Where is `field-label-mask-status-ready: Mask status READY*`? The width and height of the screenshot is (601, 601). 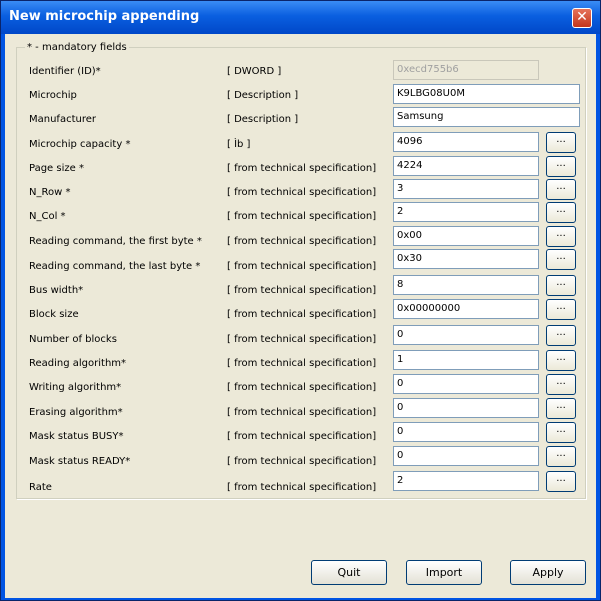 field-label-mask-status-ready: Mask status READY* is located at coordinates (80, 461).